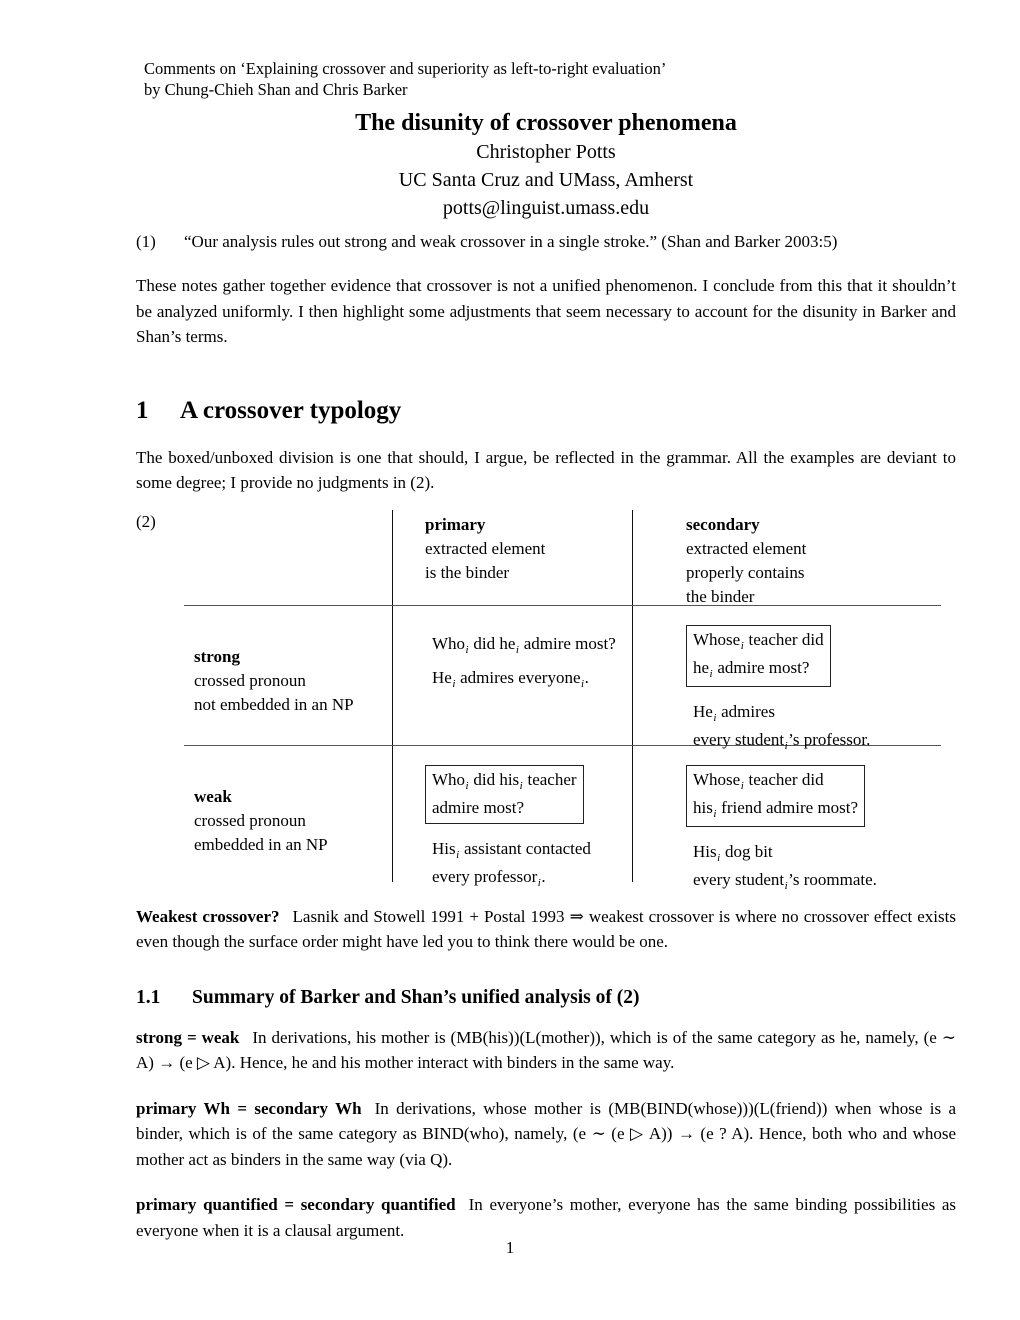 The image size is (1020, 1320). I want to click on column-primary-desc-1: extracted element, so click(485, 548).